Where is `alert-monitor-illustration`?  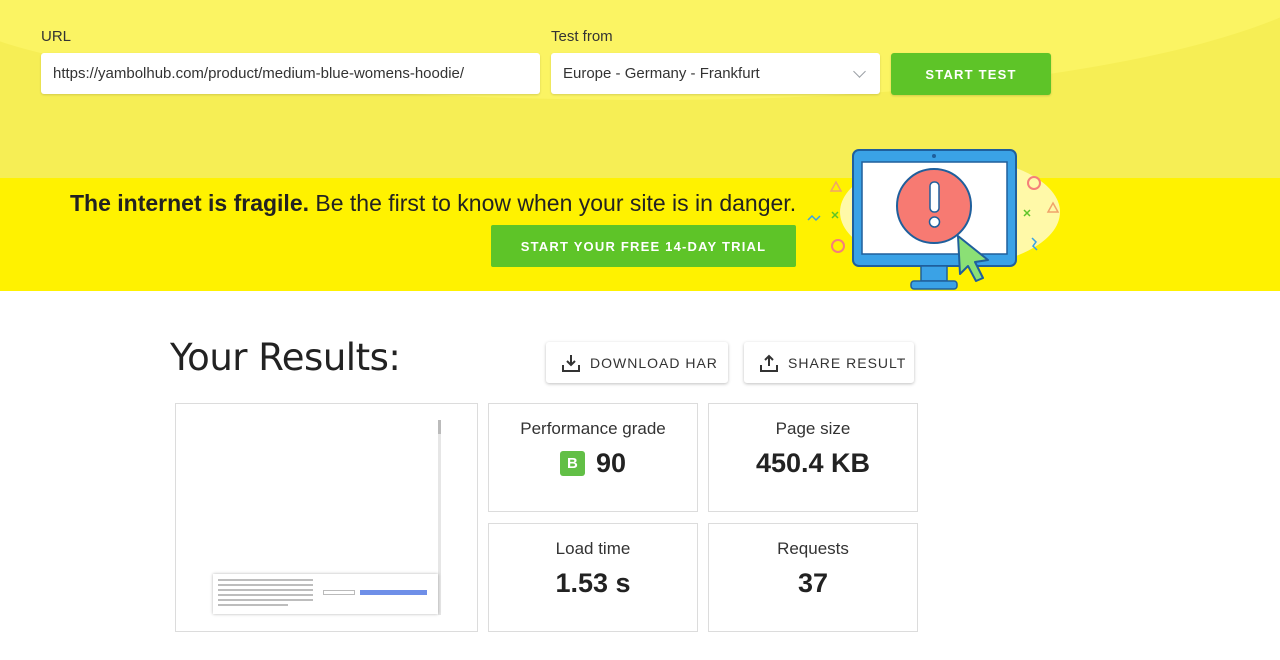 alert-monitor-illustration is located at coordinates (933, 219).